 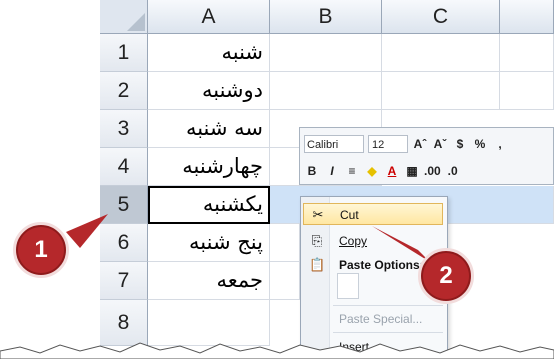 I want to click on callout-badge-2: 2, so click(x=446, y=276).